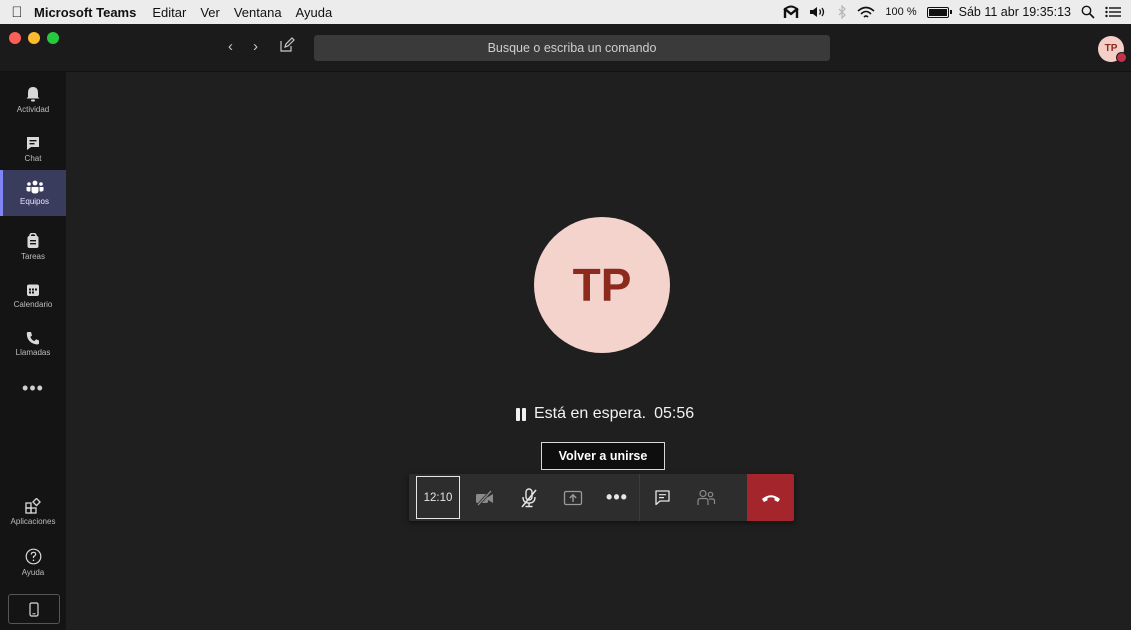 Image resolution: width=1131 pixels, height=630 pixels. I want to click on mobile-app-button, so click(34, 609).